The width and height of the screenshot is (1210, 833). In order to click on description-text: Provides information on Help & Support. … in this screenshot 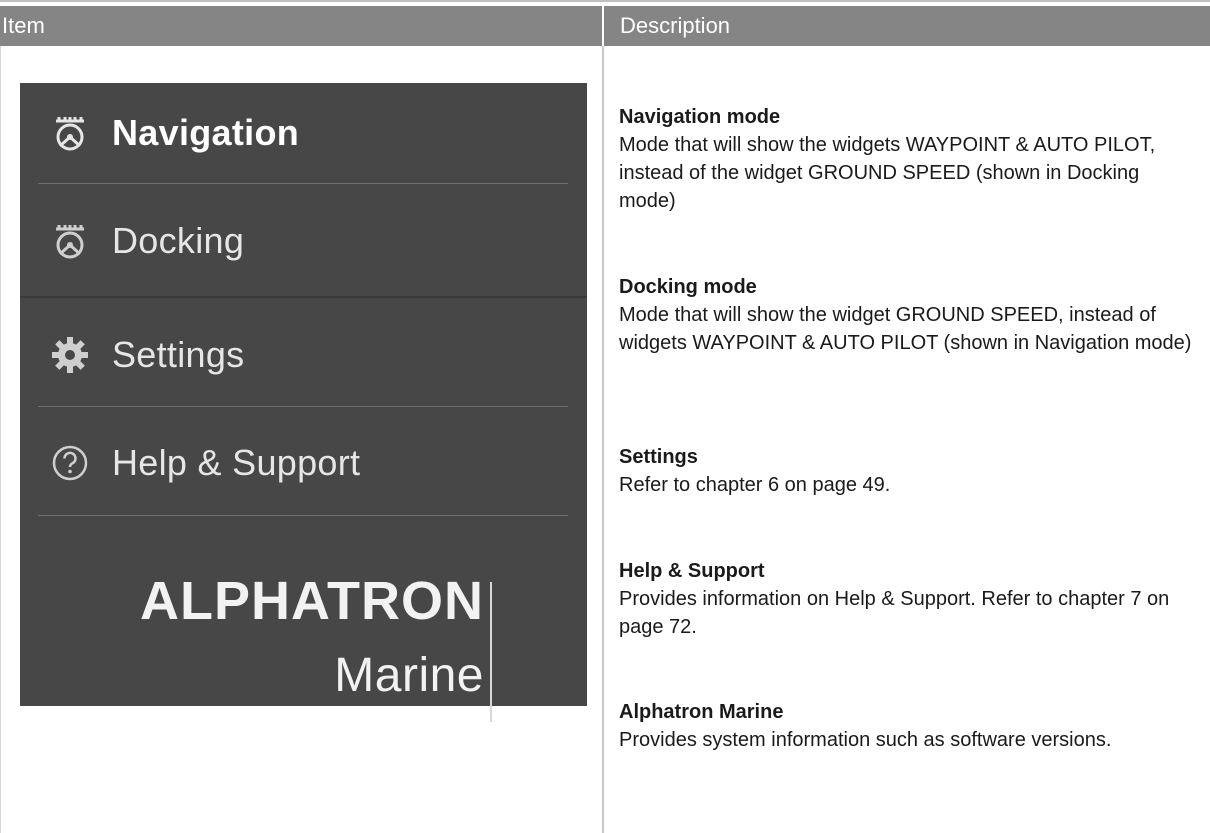, I will do `click(894, 613)`.